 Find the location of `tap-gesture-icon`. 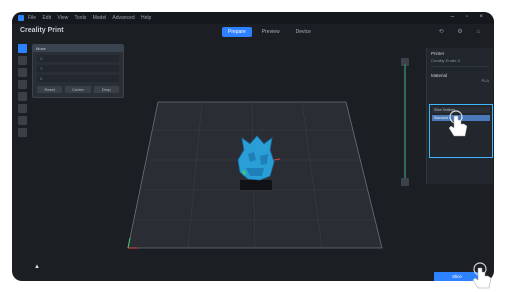

tap-gesture-icon is located at coordinates (458, 123).